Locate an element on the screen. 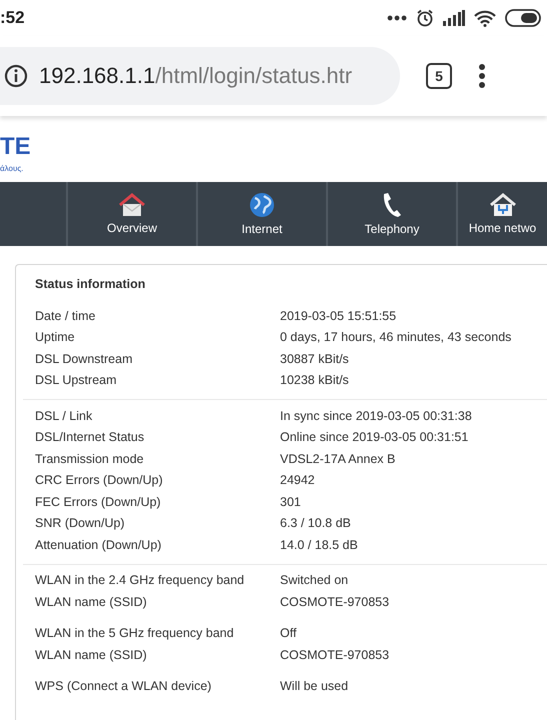 This screenshot has height=720, width=547. field-label: Uptime is located at coordinates (55, 337).